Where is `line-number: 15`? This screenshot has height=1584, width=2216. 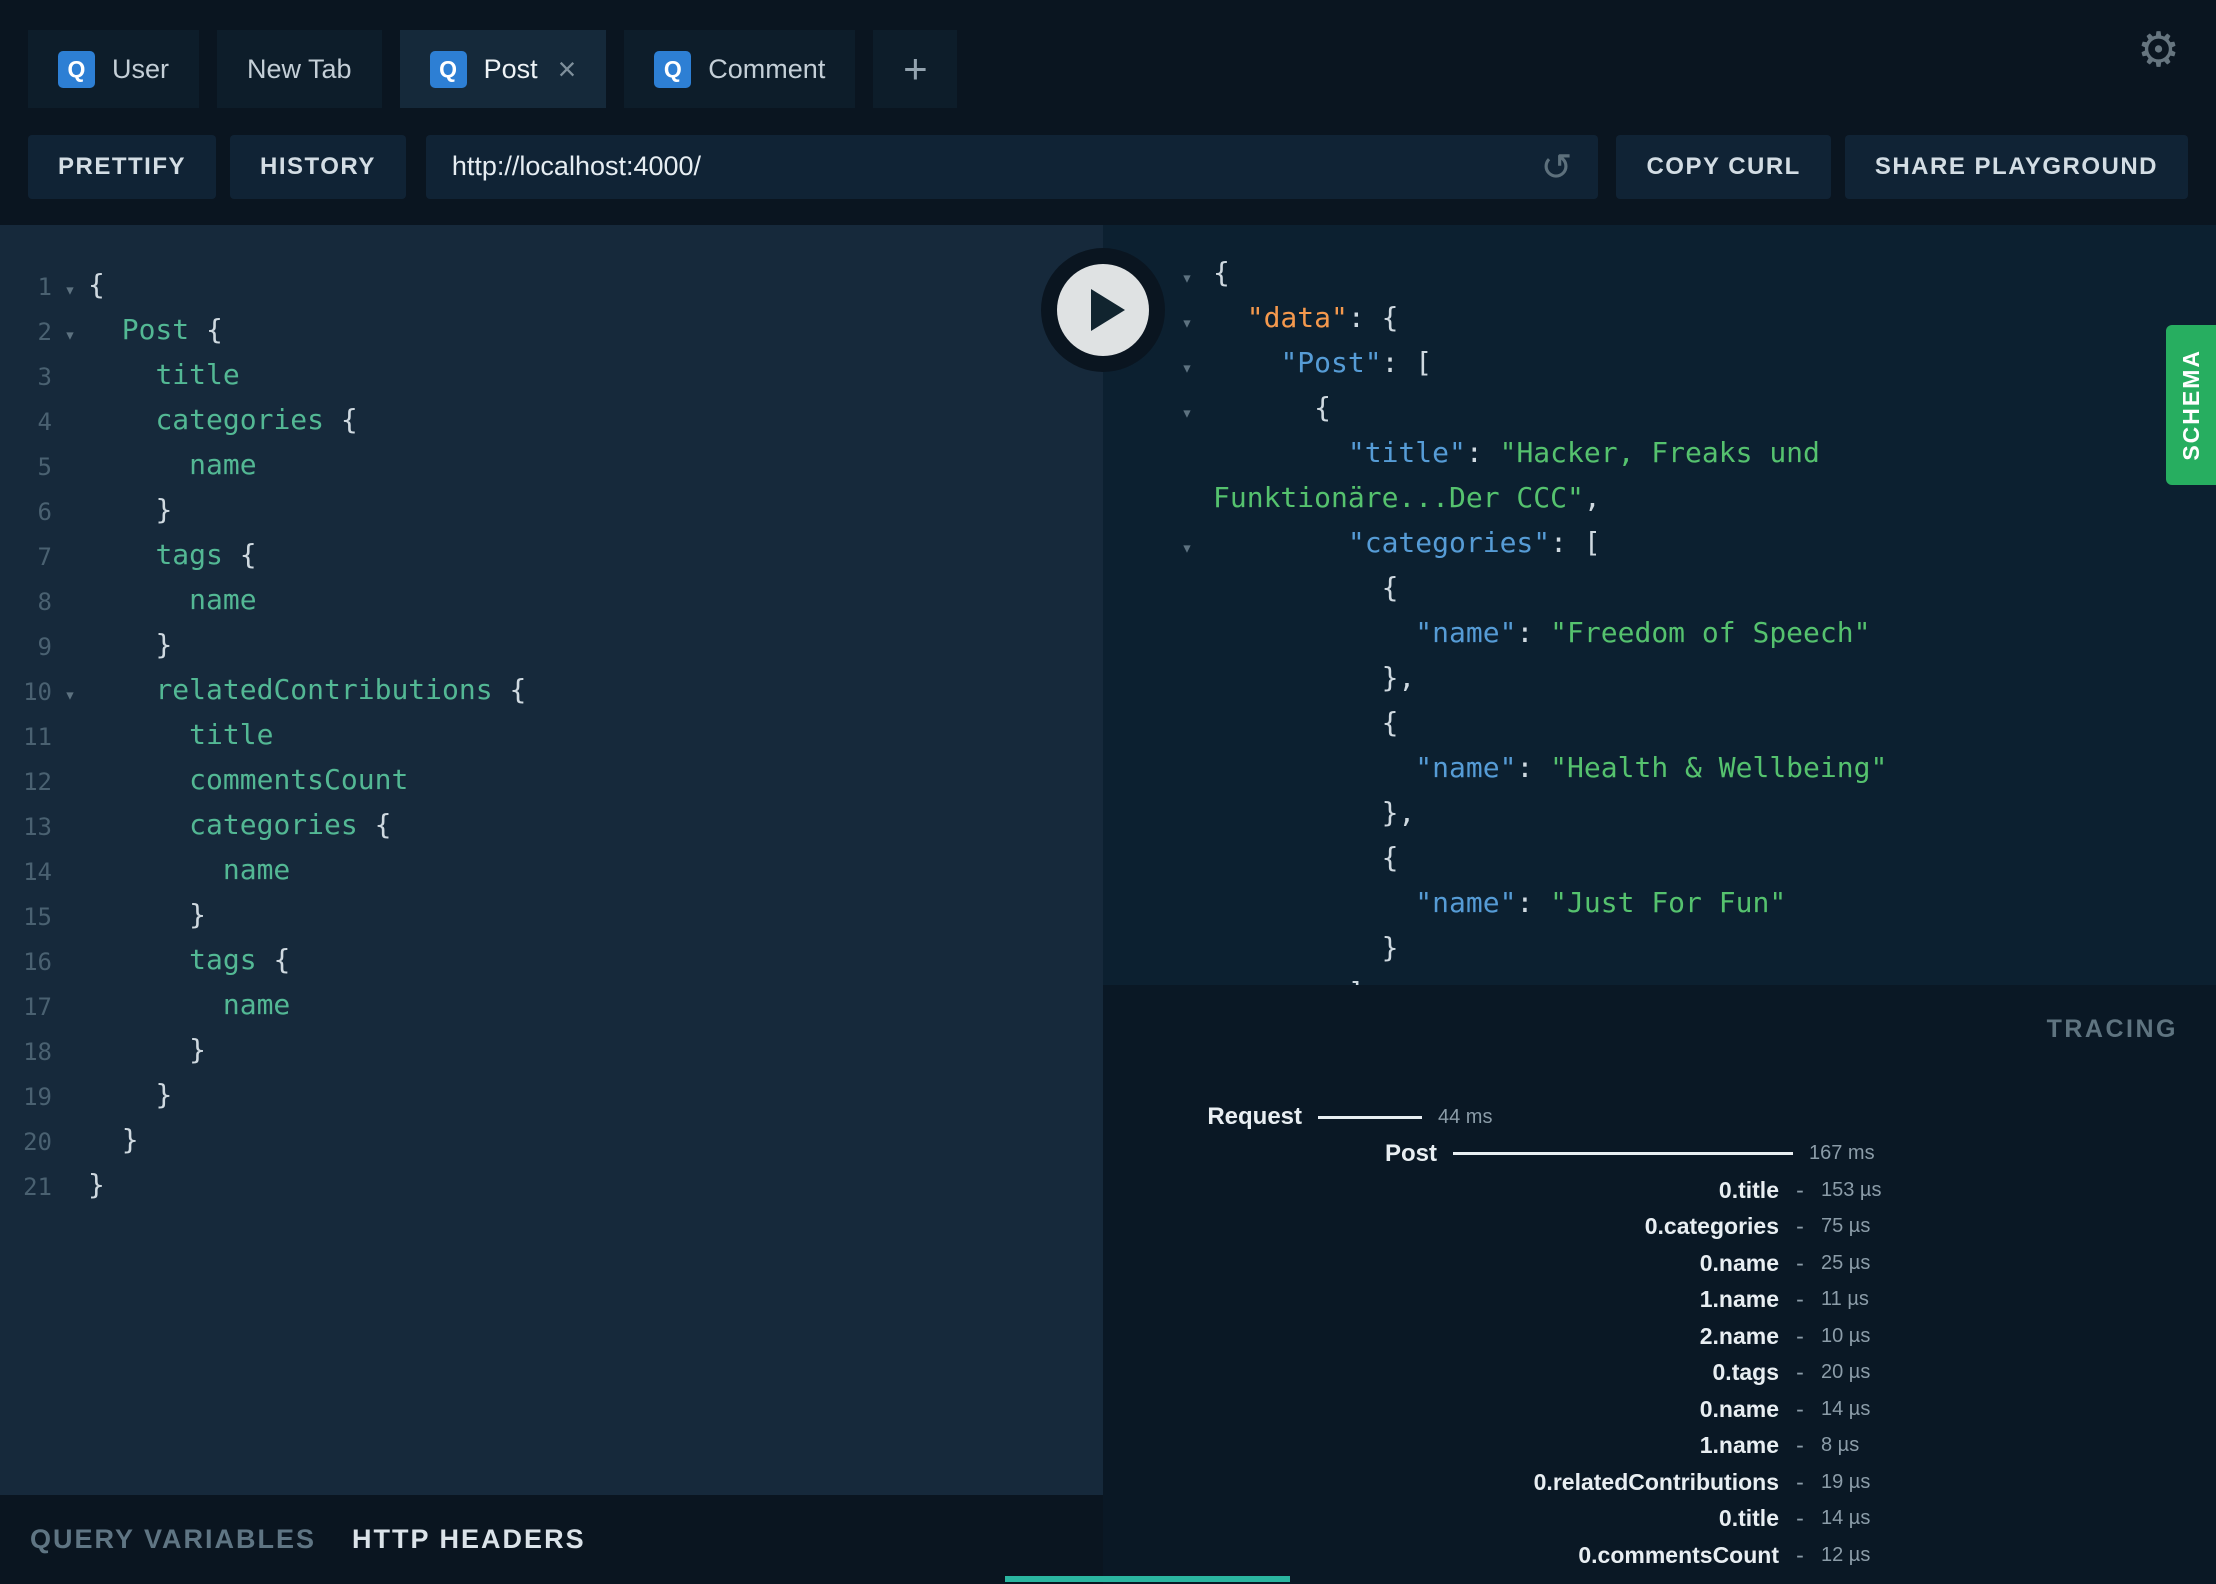 line-number: 15 is located at coordinates (37, 917).